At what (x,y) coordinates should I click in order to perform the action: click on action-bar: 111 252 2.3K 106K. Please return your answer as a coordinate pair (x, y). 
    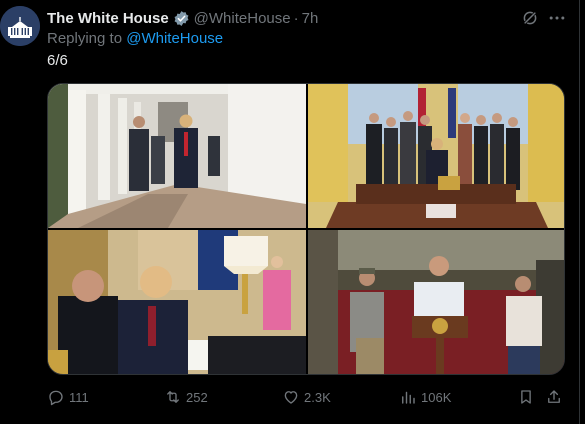
    Looking at the image, I should click on (307, 397).